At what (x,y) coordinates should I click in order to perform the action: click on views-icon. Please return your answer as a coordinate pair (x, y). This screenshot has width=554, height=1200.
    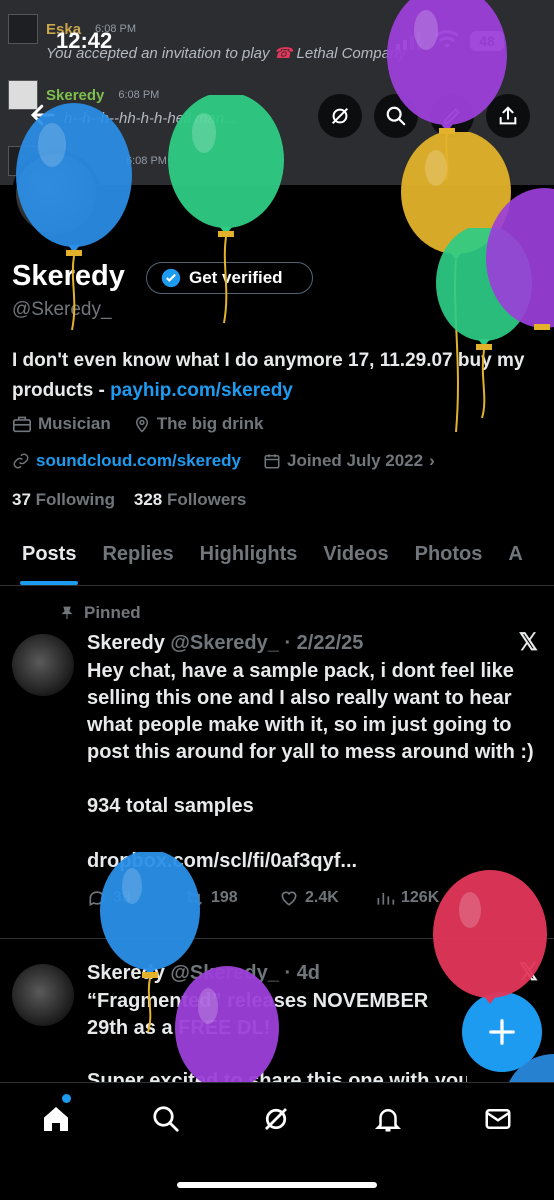
    Looking at the image, I should click on (386, 899).